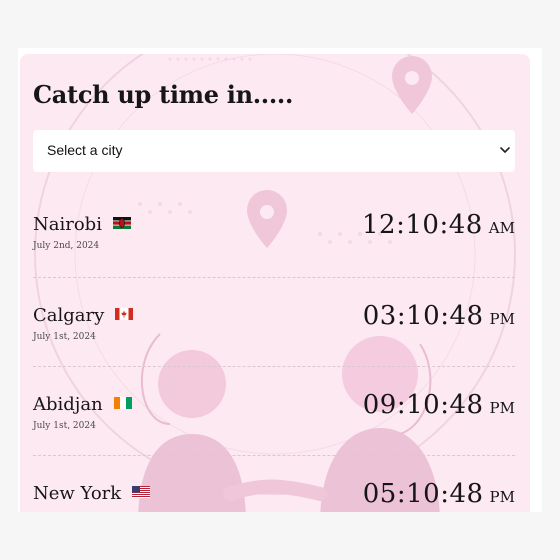 Image resolution: width=560 pixels, height=560 pixels. What do you see at coordinates (274, 322) in the screenshot?
I see `city-row-calgary: Calgary July 1st, 2024 03:10:48 PM` at bounding box center [274, 322].